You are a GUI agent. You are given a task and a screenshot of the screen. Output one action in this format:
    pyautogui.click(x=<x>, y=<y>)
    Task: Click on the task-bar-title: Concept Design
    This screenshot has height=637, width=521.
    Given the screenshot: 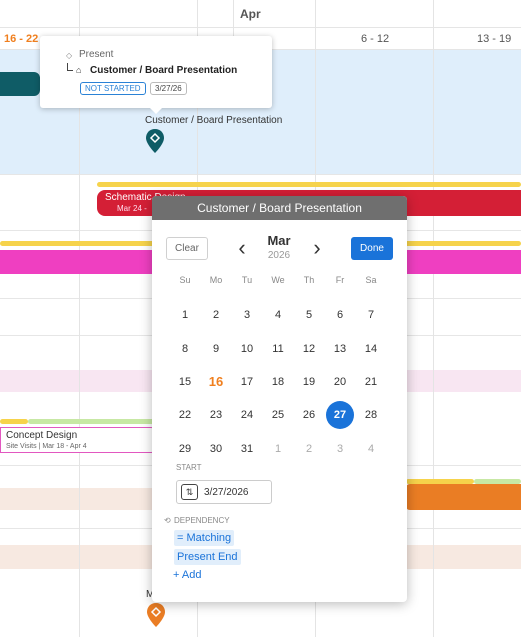 What is the action you would take?
    pyautogui.click(x=42, y=435)
    